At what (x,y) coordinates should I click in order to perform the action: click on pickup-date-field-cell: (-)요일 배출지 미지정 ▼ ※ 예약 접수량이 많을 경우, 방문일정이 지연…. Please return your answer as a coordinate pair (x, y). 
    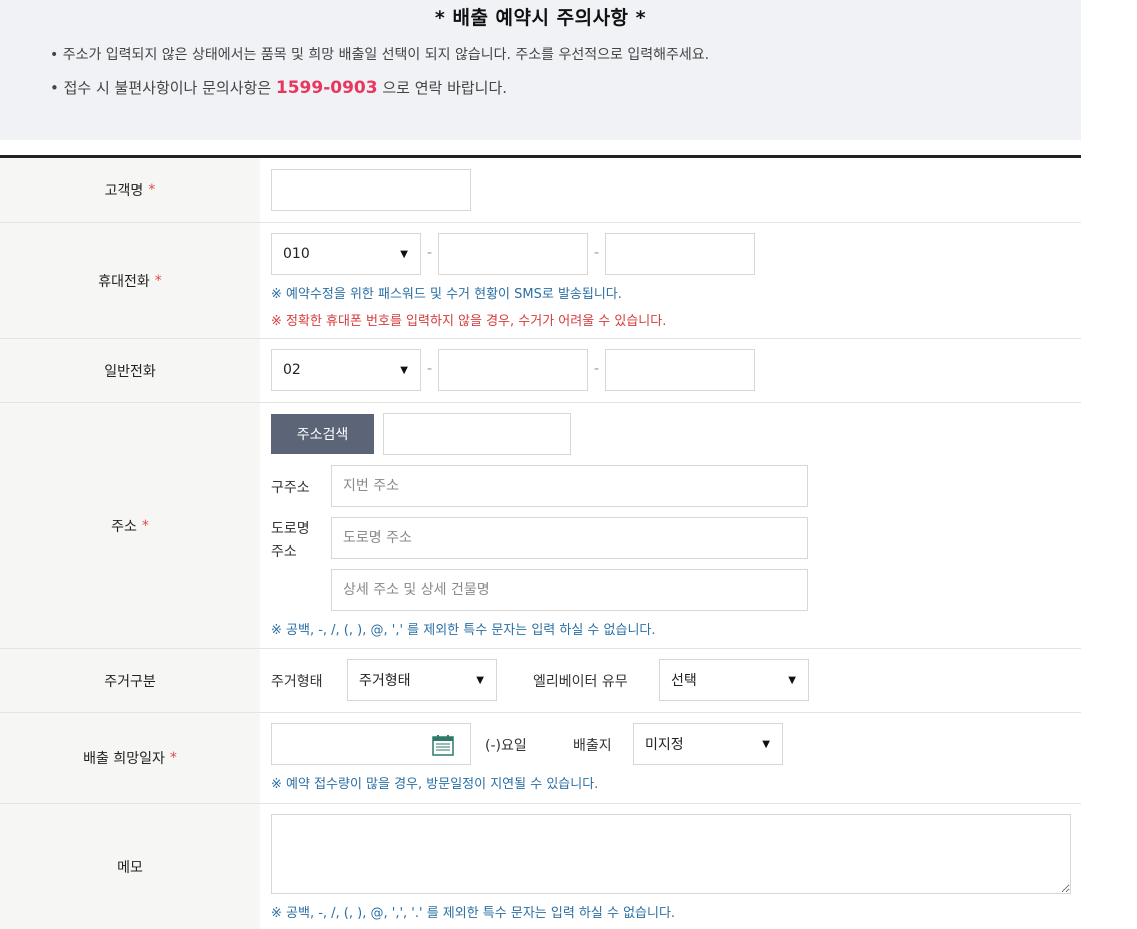
    Looking at the image, I should click on (670, 758).